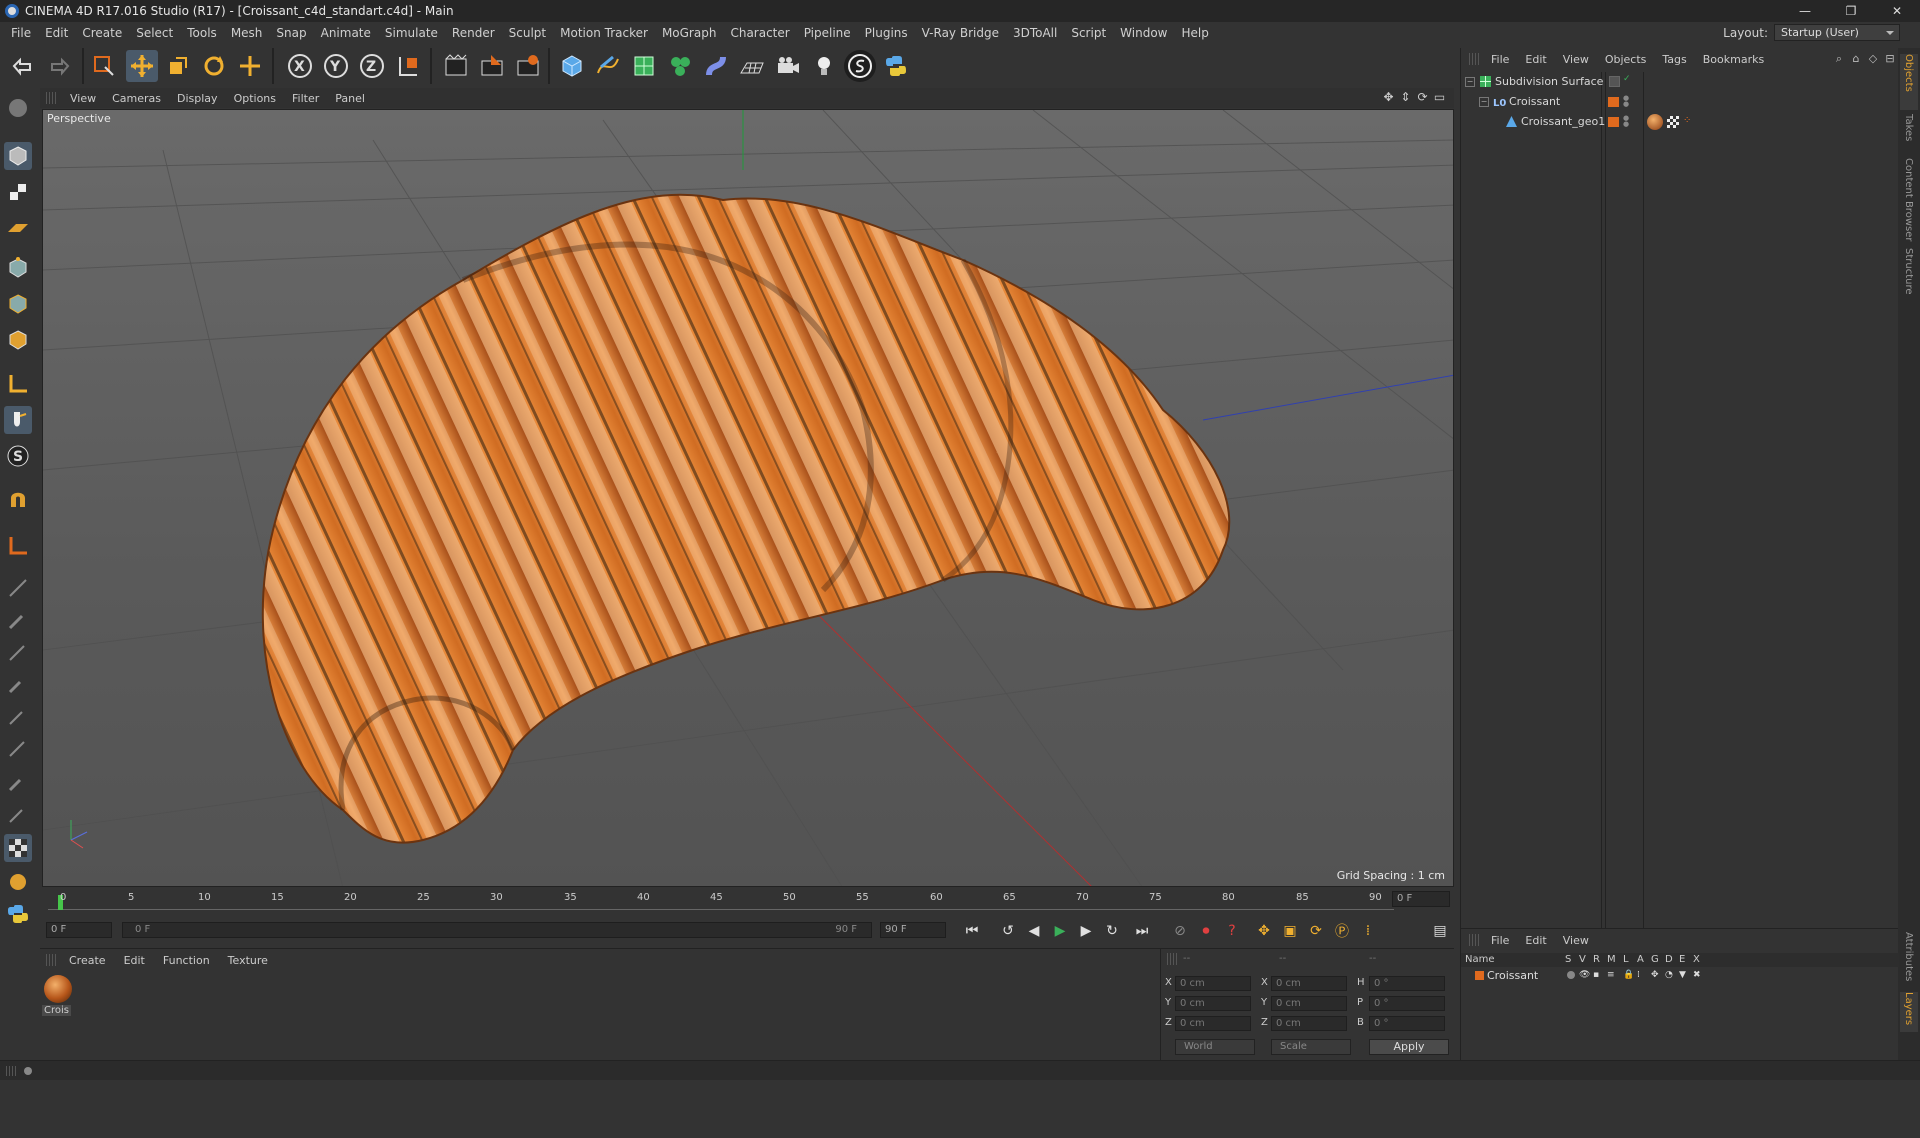 The height and width of the screenshot is (1138, 1920). I want to click on autokeying-icon: ⏺, so click(1206, 931).